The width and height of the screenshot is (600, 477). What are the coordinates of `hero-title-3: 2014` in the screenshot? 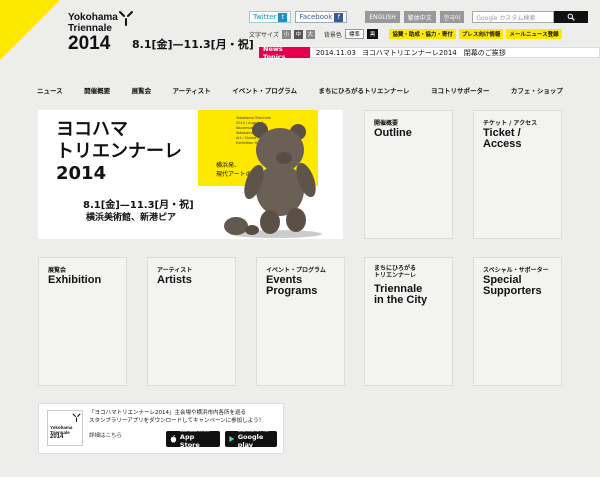 It's located at (81, 173).